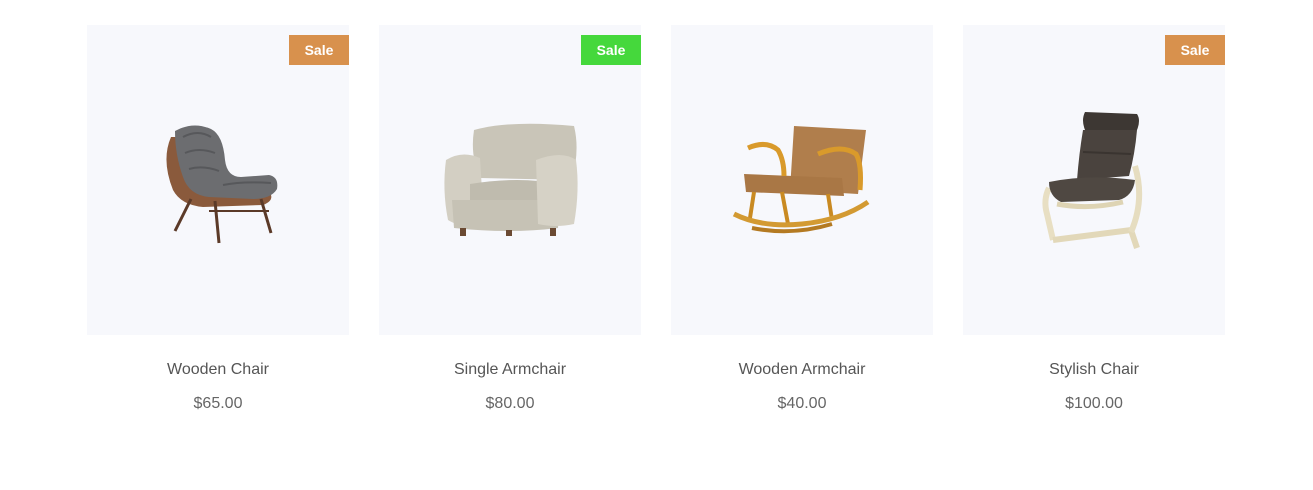 Image resolution: width=1313 pixels, height=490 pixels. Describe the element at coordinates (1094, 370) in the screenshot. I see `product-name: Stylish Chair` at that location.